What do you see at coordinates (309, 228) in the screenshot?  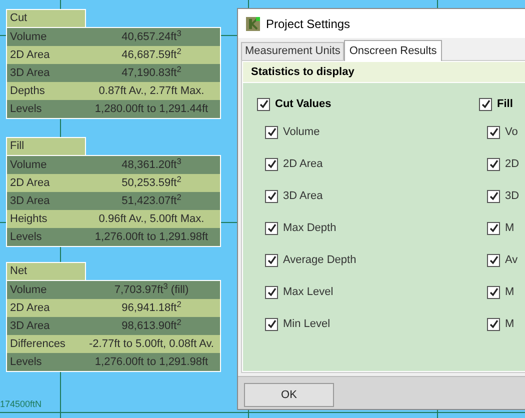 I see `option-label: Max Depth` at bounding box center [309, 228].